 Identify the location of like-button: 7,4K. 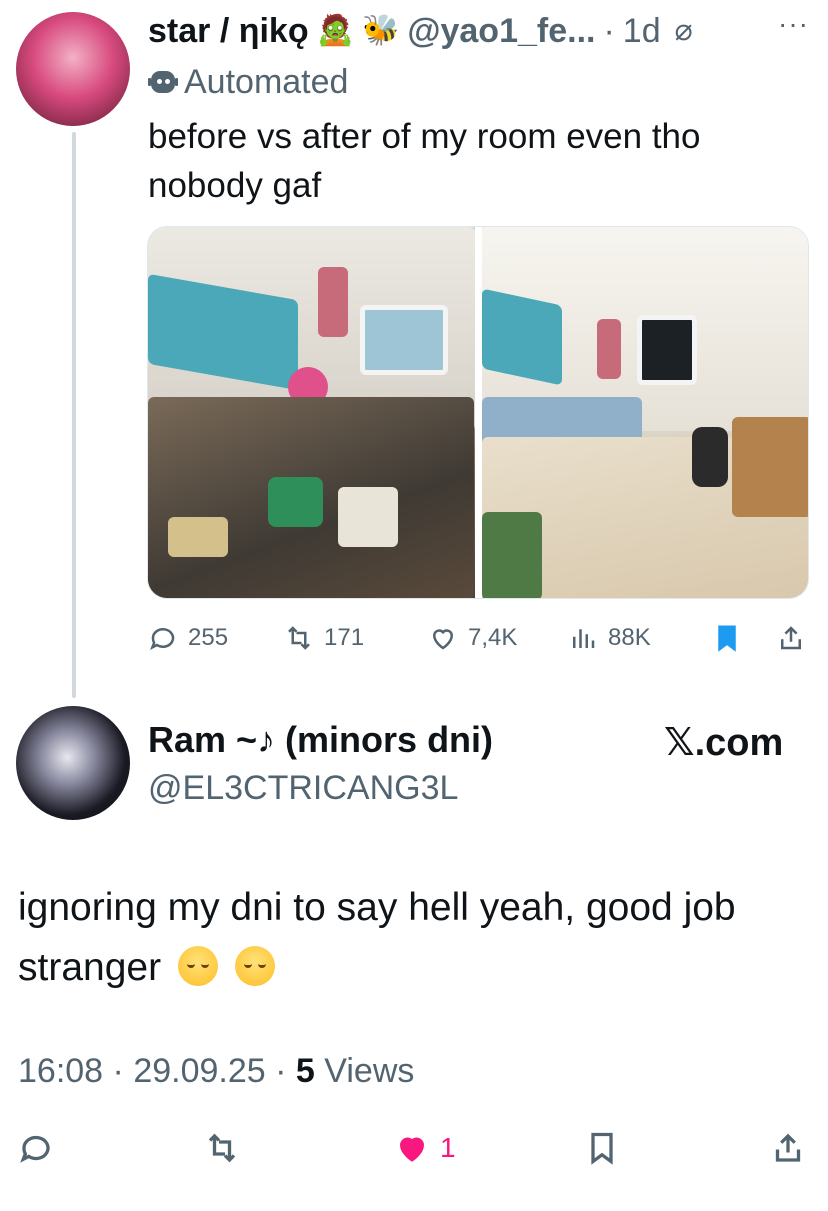
(472, 638).